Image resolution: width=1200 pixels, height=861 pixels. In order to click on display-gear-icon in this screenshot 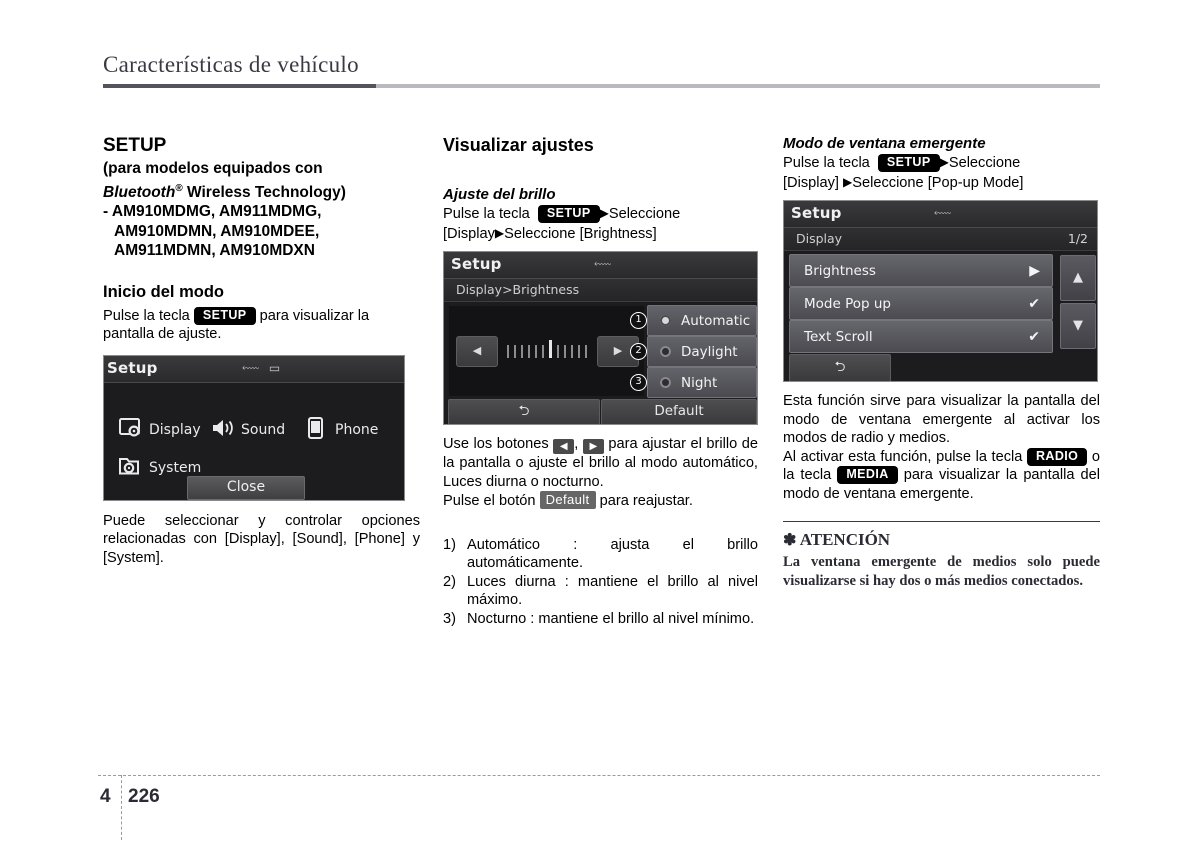, I will do `click(131, 428)`.